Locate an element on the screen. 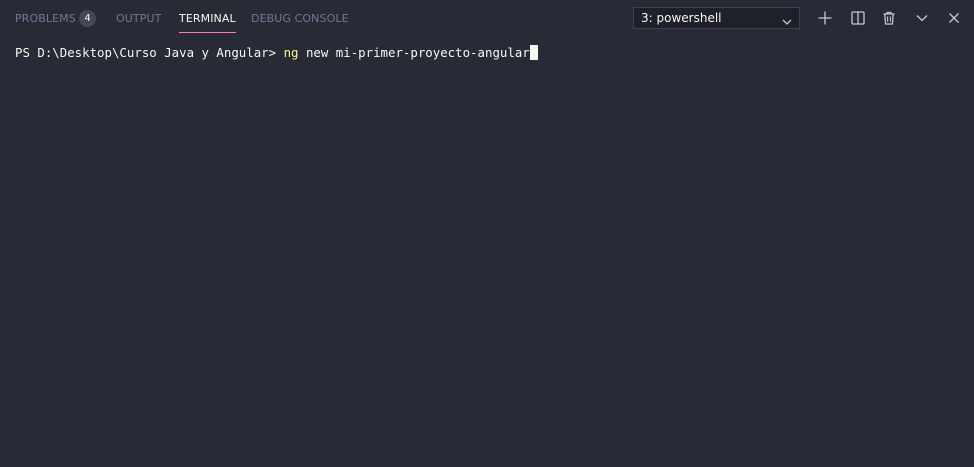  plus-icon is located at coordinates (825, 18).